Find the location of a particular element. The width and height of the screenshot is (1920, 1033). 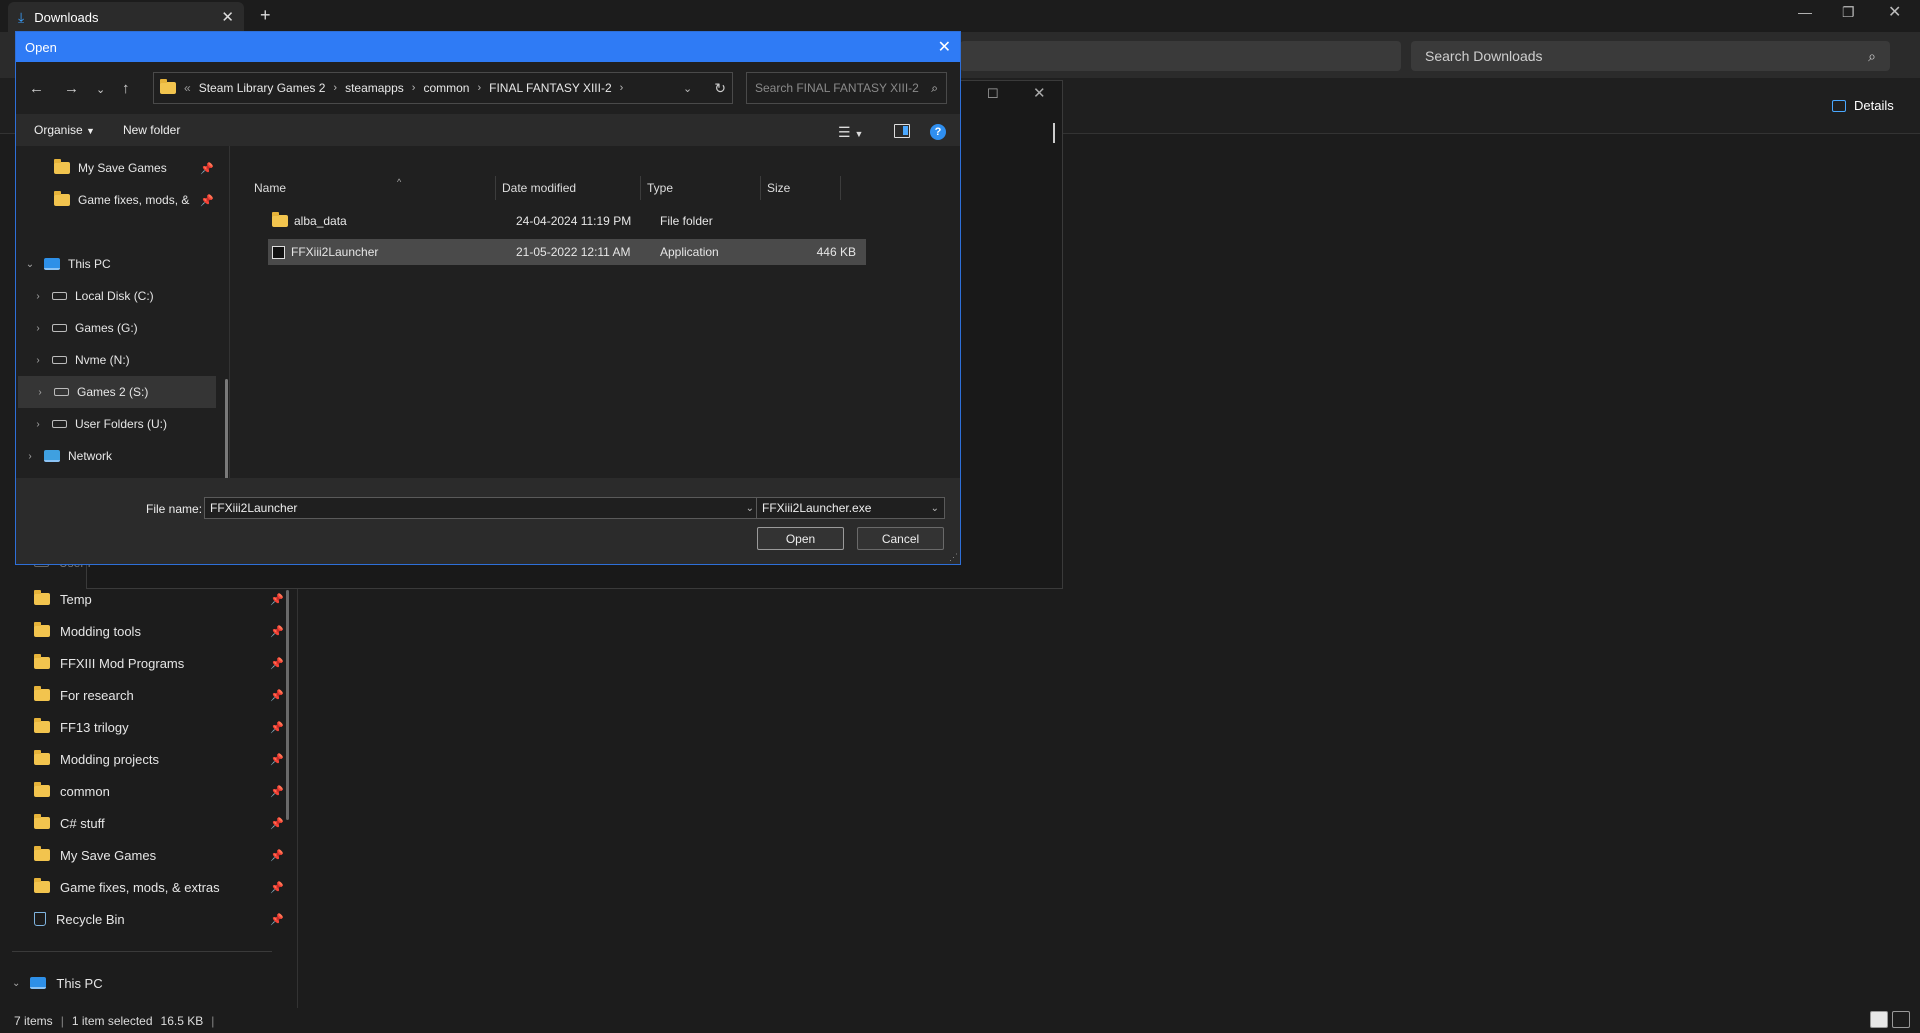

back-arrow-icon: ← is located at coordinates (36, 88).